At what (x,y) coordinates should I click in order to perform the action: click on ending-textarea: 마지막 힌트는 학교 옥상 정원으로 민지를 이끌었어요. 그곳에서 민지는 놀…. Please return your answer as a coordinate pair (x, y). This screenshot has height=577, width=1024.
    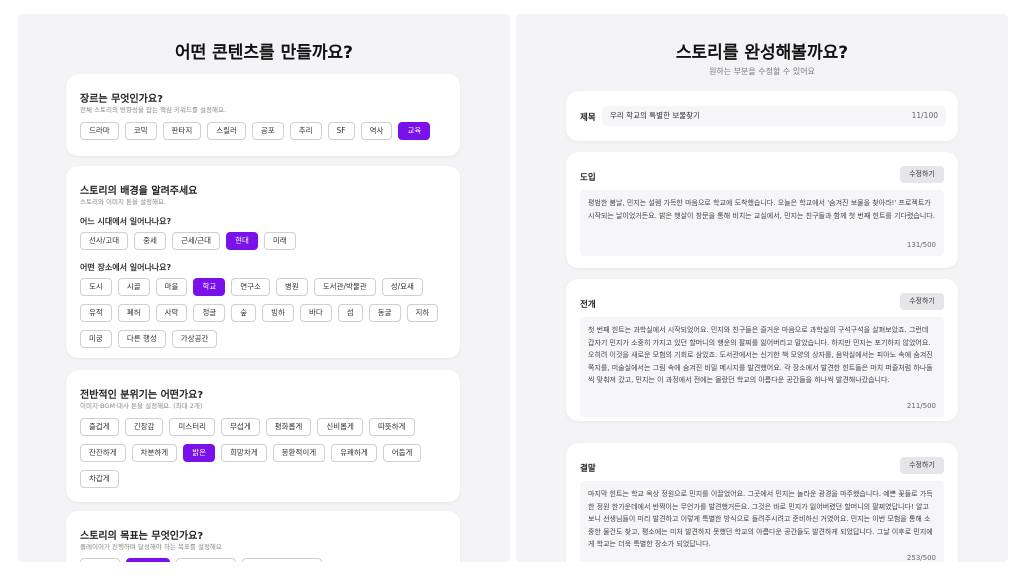
    Looking at the image, I should click on (762, 521).